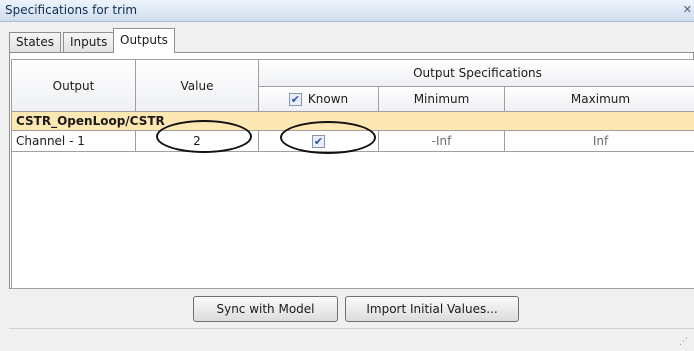 The width and height of the screenshot is (694, 351). I want to click on column-header-minimum: Minimum, so click(442, 99).